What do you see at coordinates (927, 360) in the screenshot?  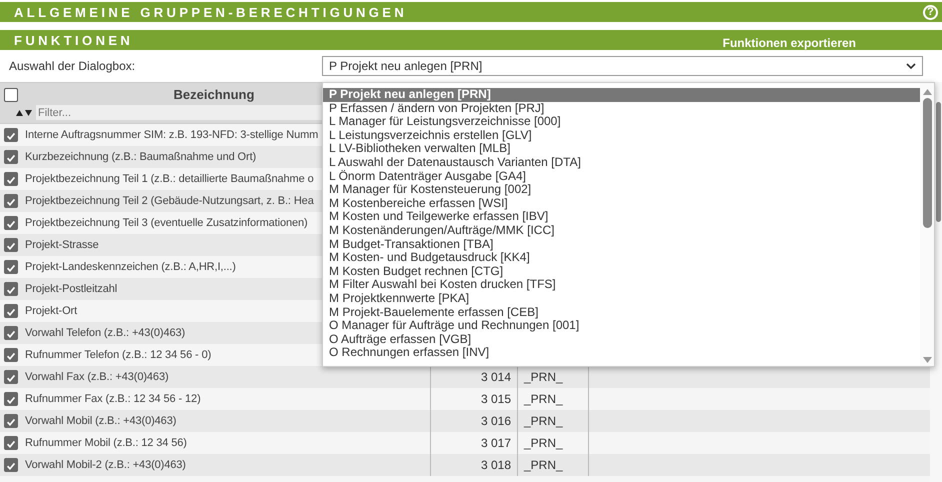 I see `scroll-down-icon` at bounding box center [927, 360].